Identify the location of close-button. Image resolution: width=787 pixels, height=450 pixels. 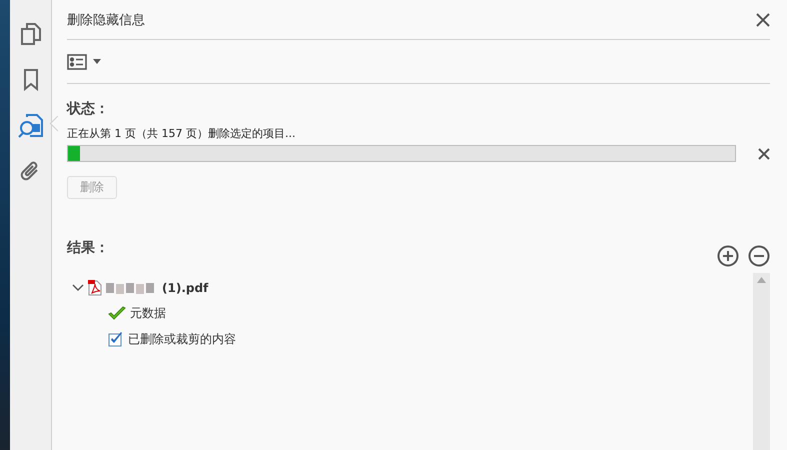
(763, 19).